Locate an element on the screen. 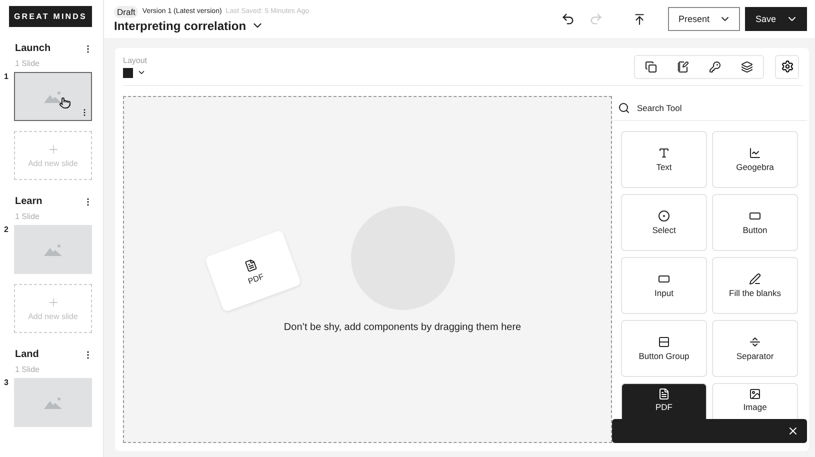 This screenshot has width=815, height=457. tool-tile: Select is located at coordinates (664, 222).